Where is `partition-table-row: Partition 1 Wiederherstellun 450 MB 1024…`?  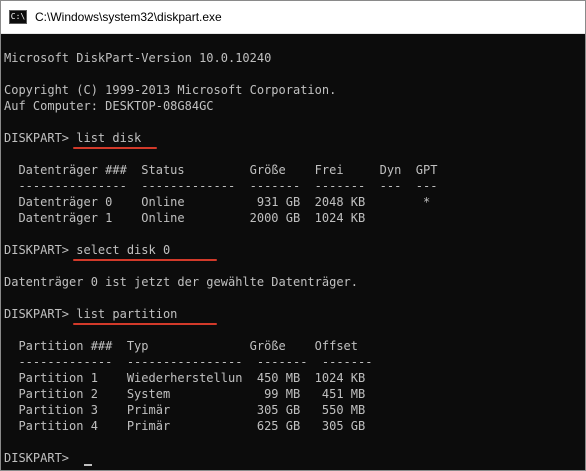 partition-table-row: Partition 1 Wiederherstellun 450 MB 1024… is located at coordinates (185, 378).